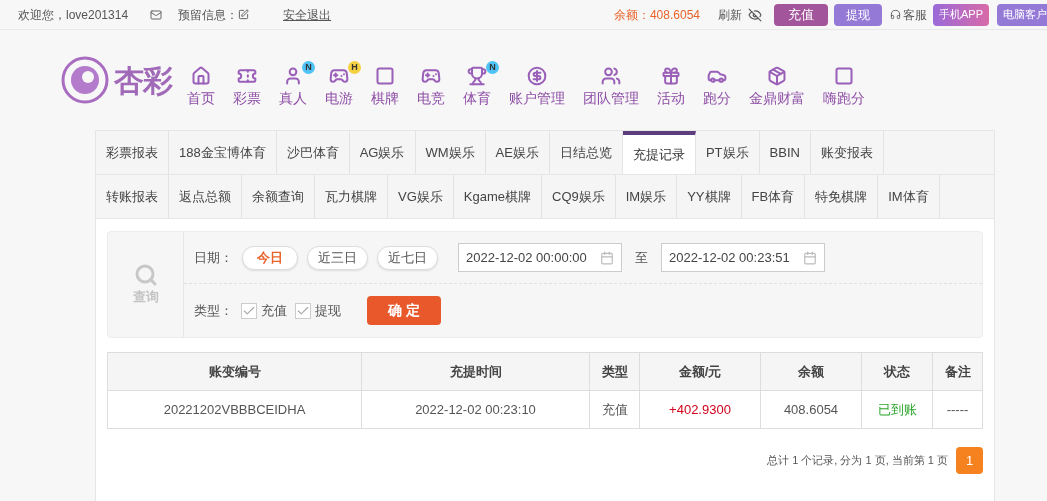  Describe the element at coordinates (656, 15) in the screenshot. I see `balance-text: 余额：408.6054` at that location.